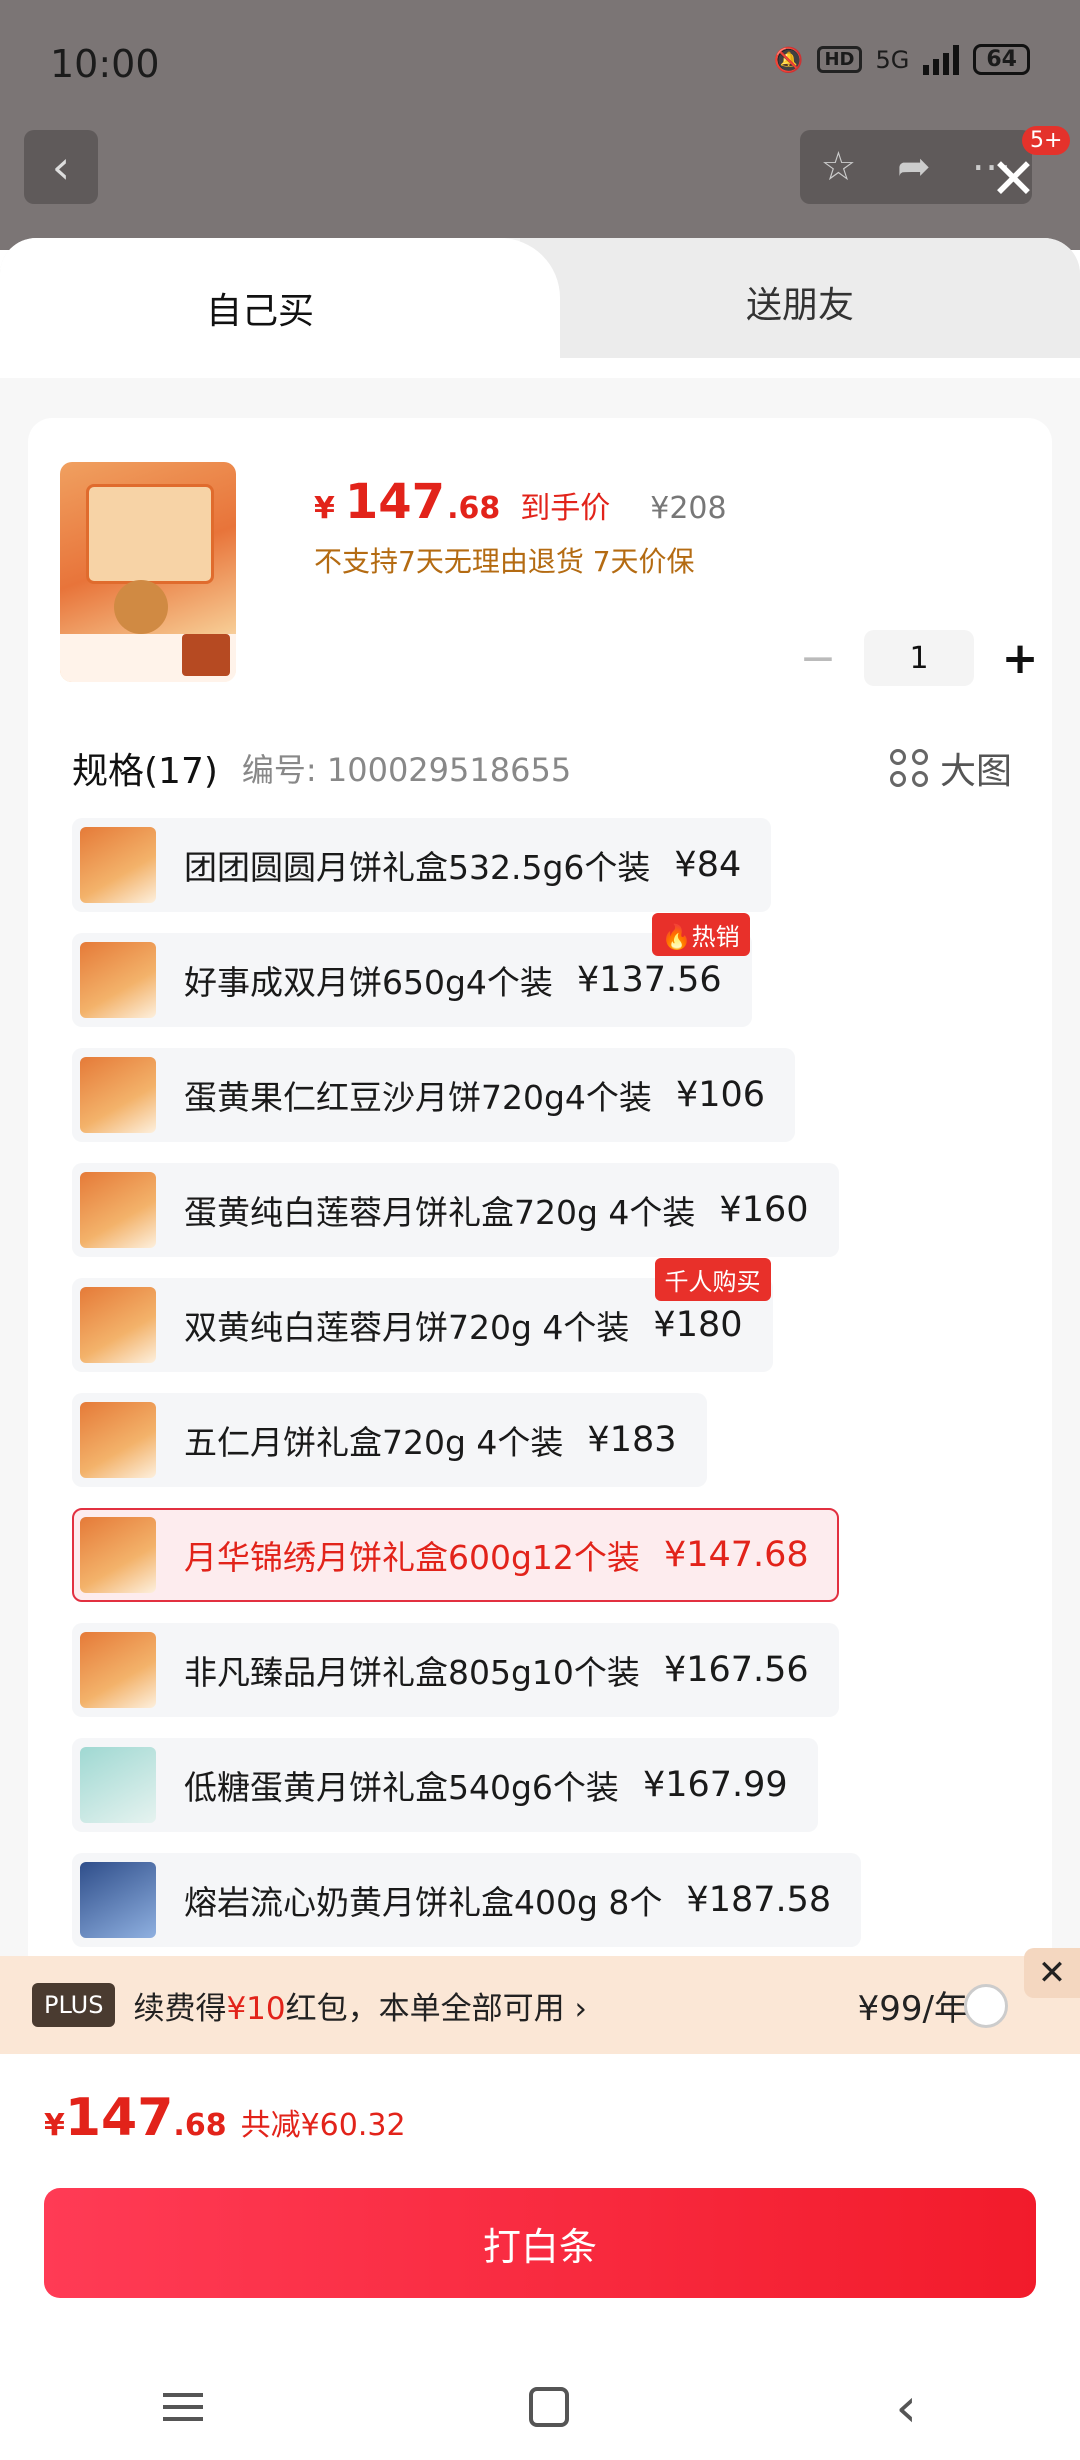  Describe the element at coordinates (105, 64) in the screenshot. I see `status-time: 10:00` at that location.